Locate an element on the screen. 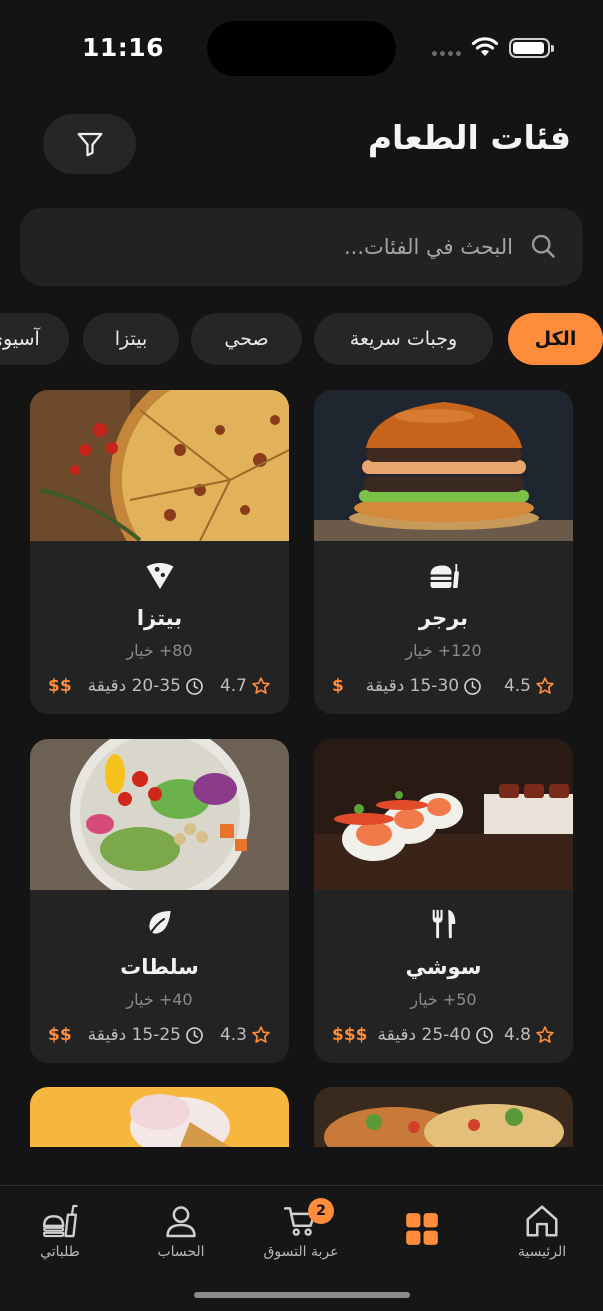 Image resolution: width=603 pixels, height=1311 pixels. nav-item-cart: 2 عربة التسوق is located at coordinates (301, 1229).